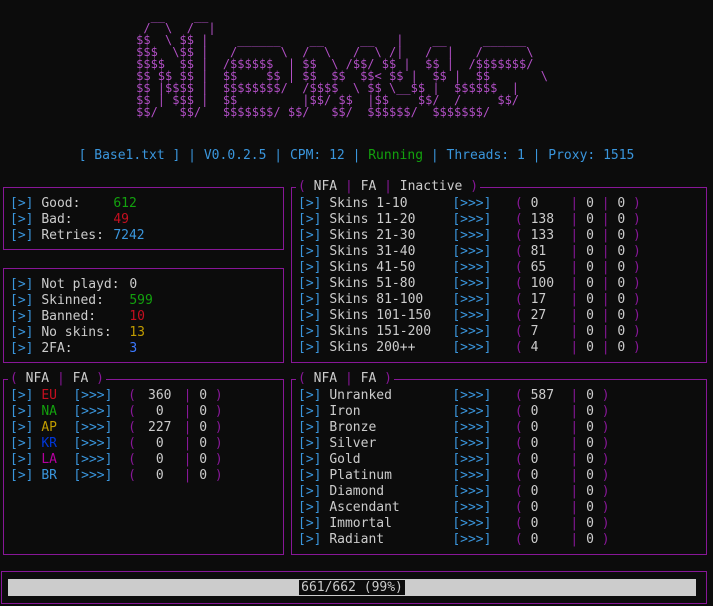 This screenshot has height=606, width=713. I want to click on twofa-label: 2FA:, so click(57, 348).